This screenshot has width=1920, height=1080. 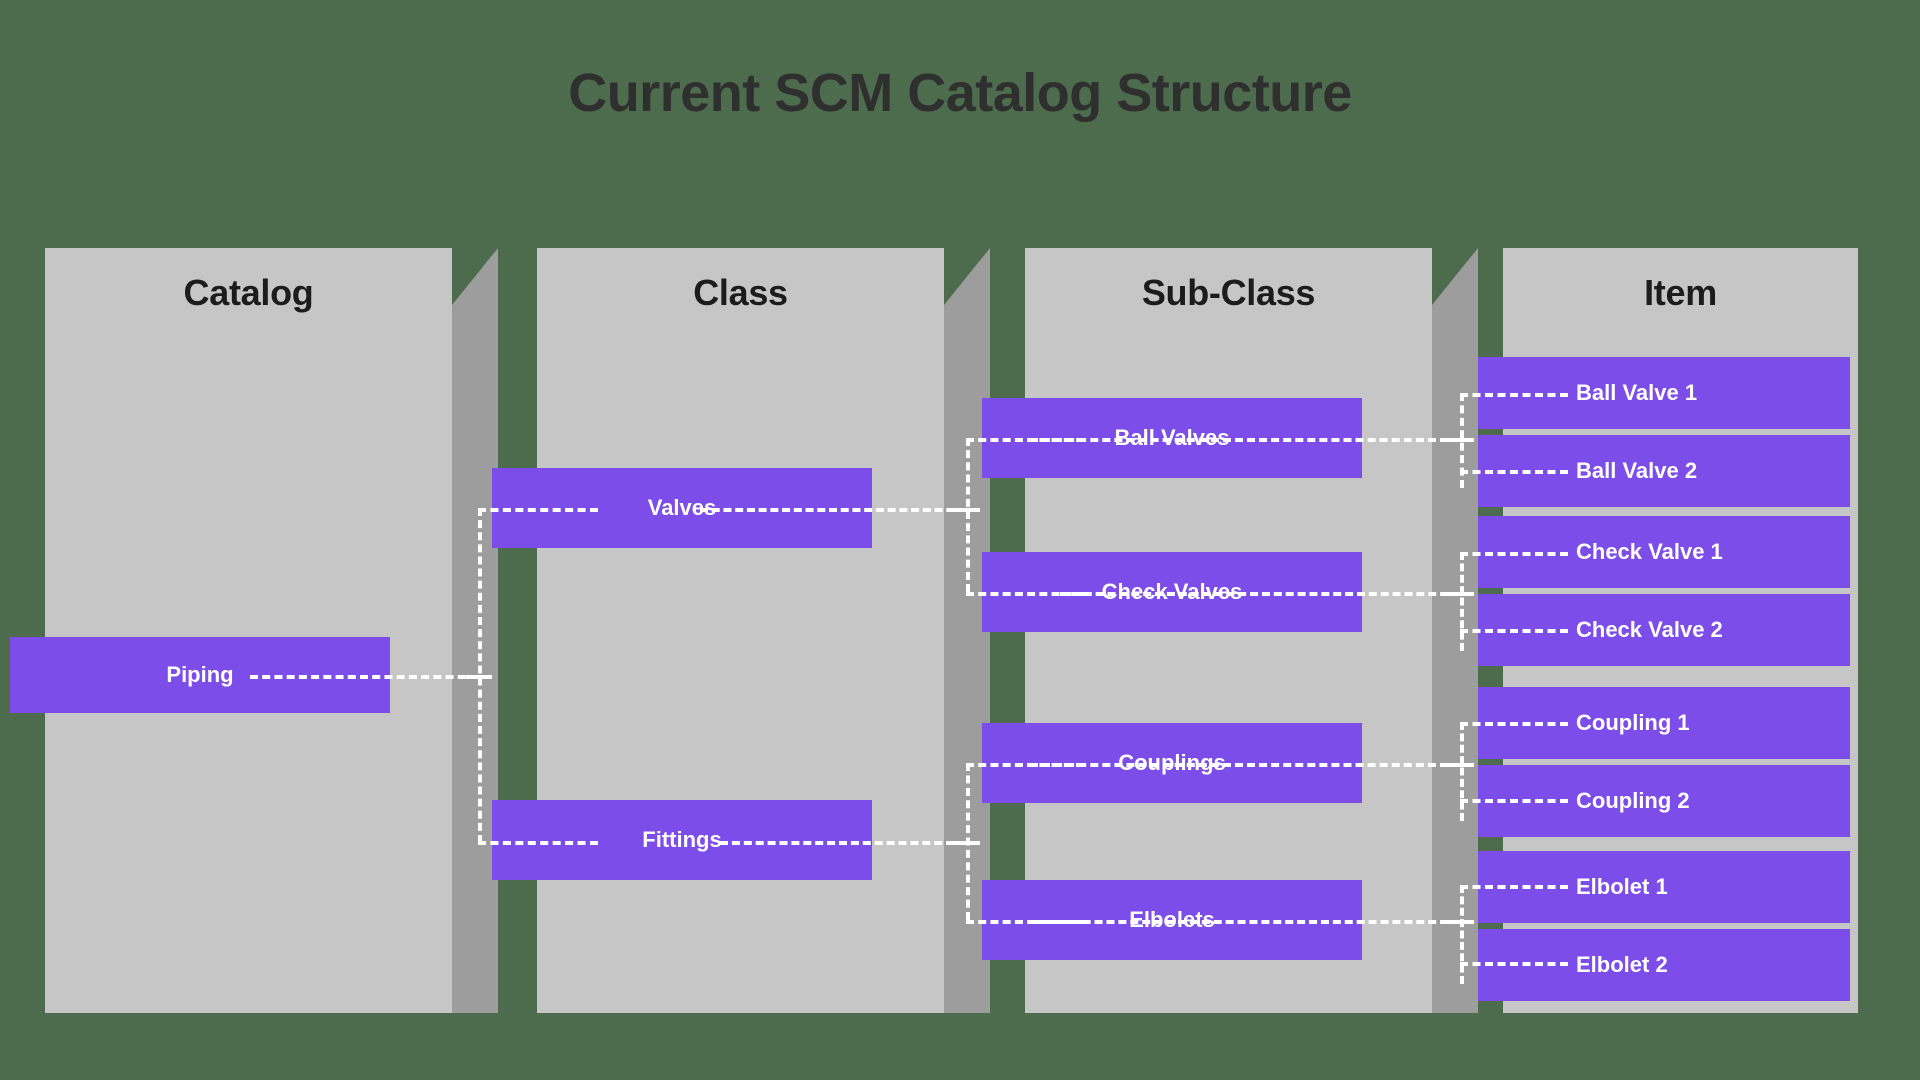 What do you see at coordinates (1228, 292) in the screenshot?
I see `subclass-header: Sub-Class` at bounding box center [1228, 292].